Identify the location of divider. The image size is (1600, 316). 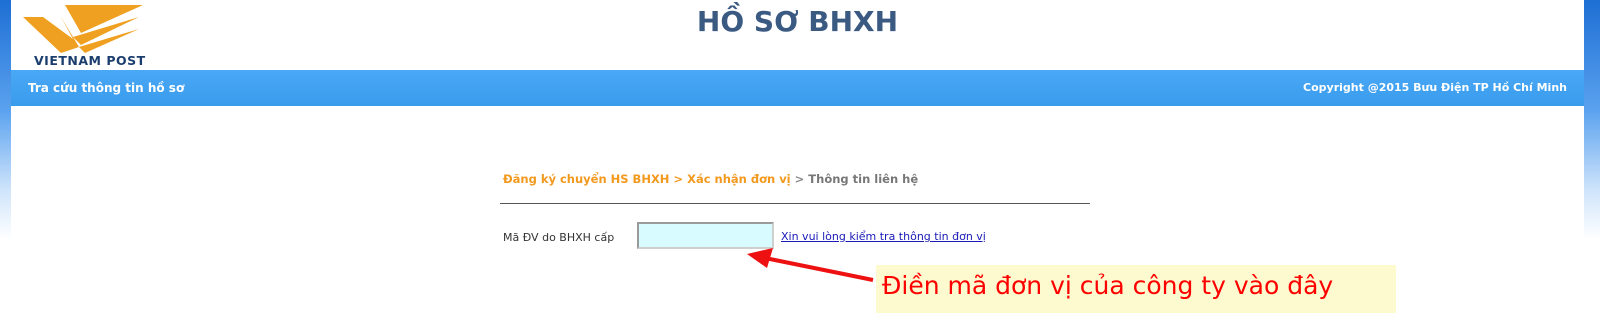
(795, 203).